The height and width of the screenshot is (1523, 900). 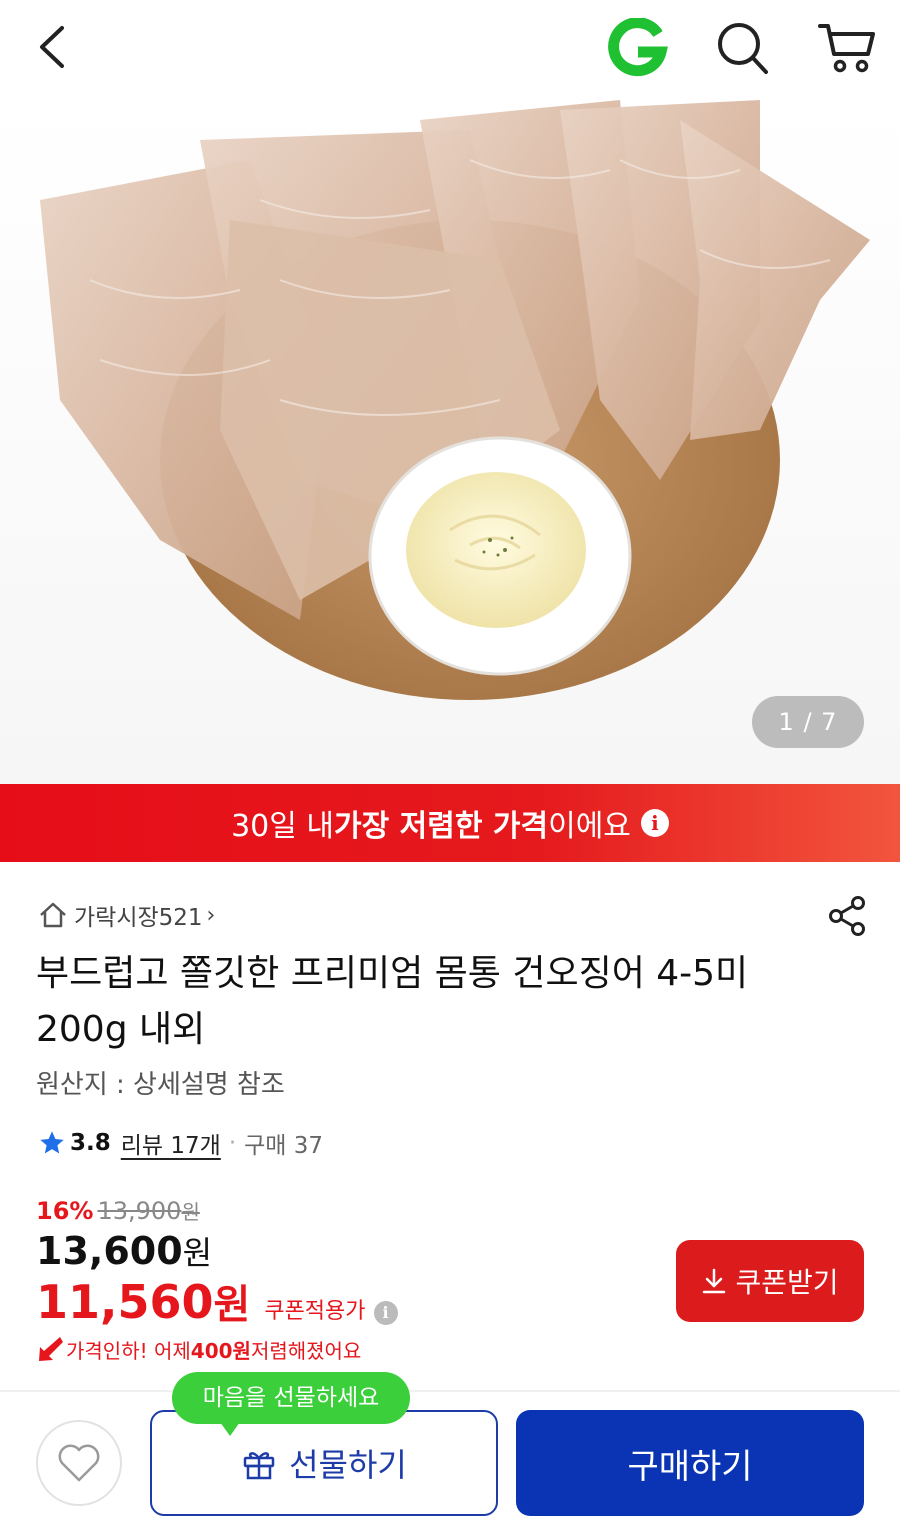 What do you see at coordinates (171, 1143) in the screenshot?
I see `review-count-link: 리뷰 17개` at bounding box center [171, 1143].